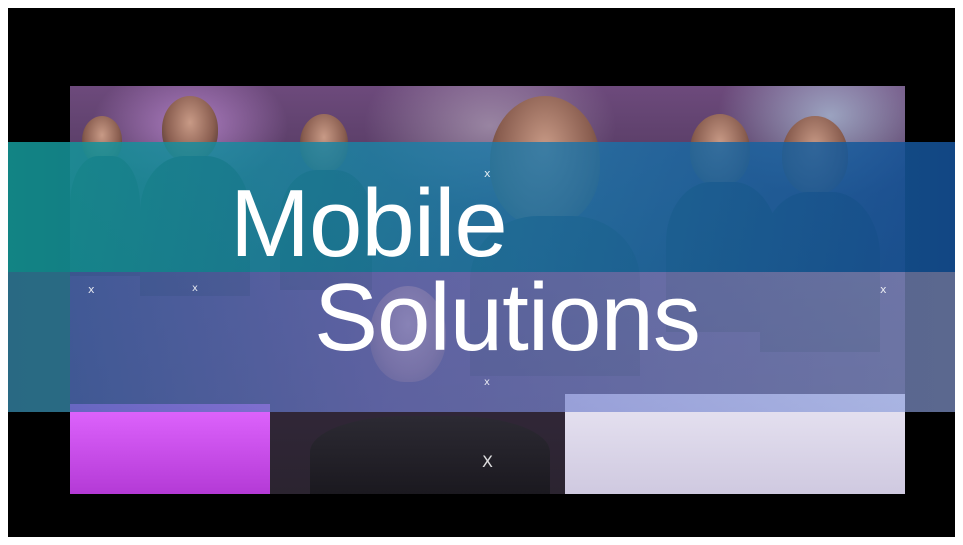 This screenshot has width=963, height=545. Describe the element at coordinates (430, 455) in the screenshot. I see `speaker-body` at that location.